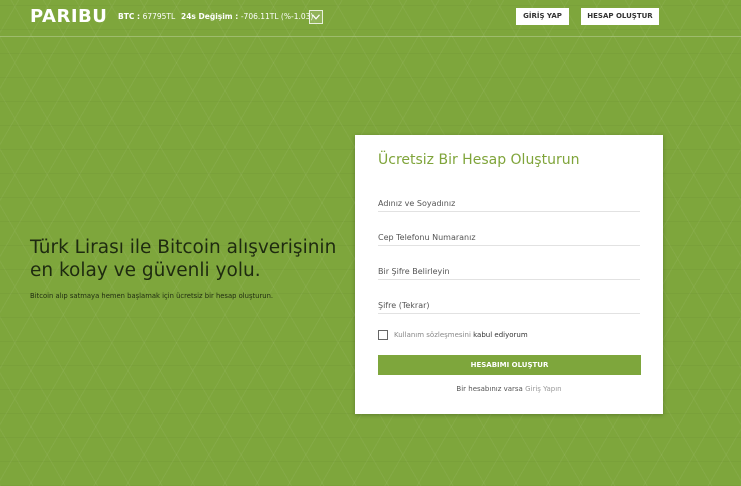 This screenshot has width=741, height=486. I want to click on paribu-logo: PARIBU, so click(68, 16).